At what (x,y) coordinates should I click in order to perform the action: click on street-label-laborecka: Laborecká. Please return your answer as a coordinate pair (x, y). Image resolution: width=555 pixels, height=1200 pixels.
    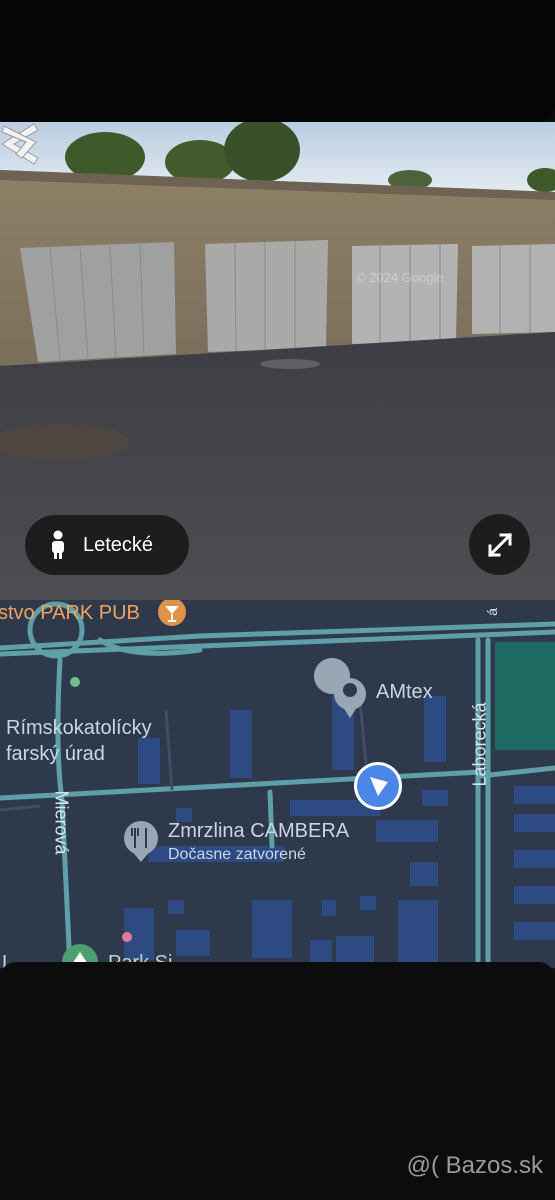
    Looking at the image, I should click on (479, 744).